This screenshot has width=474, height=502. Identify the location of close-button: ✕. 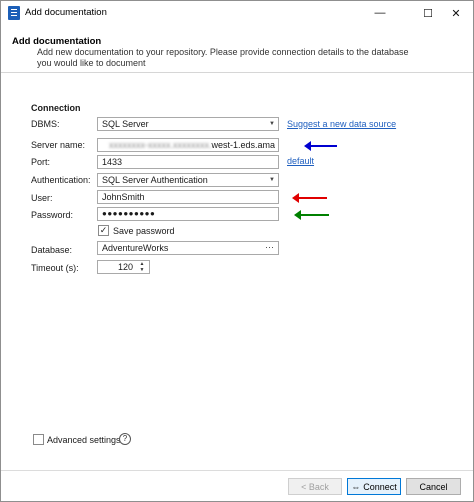
(456, 13).